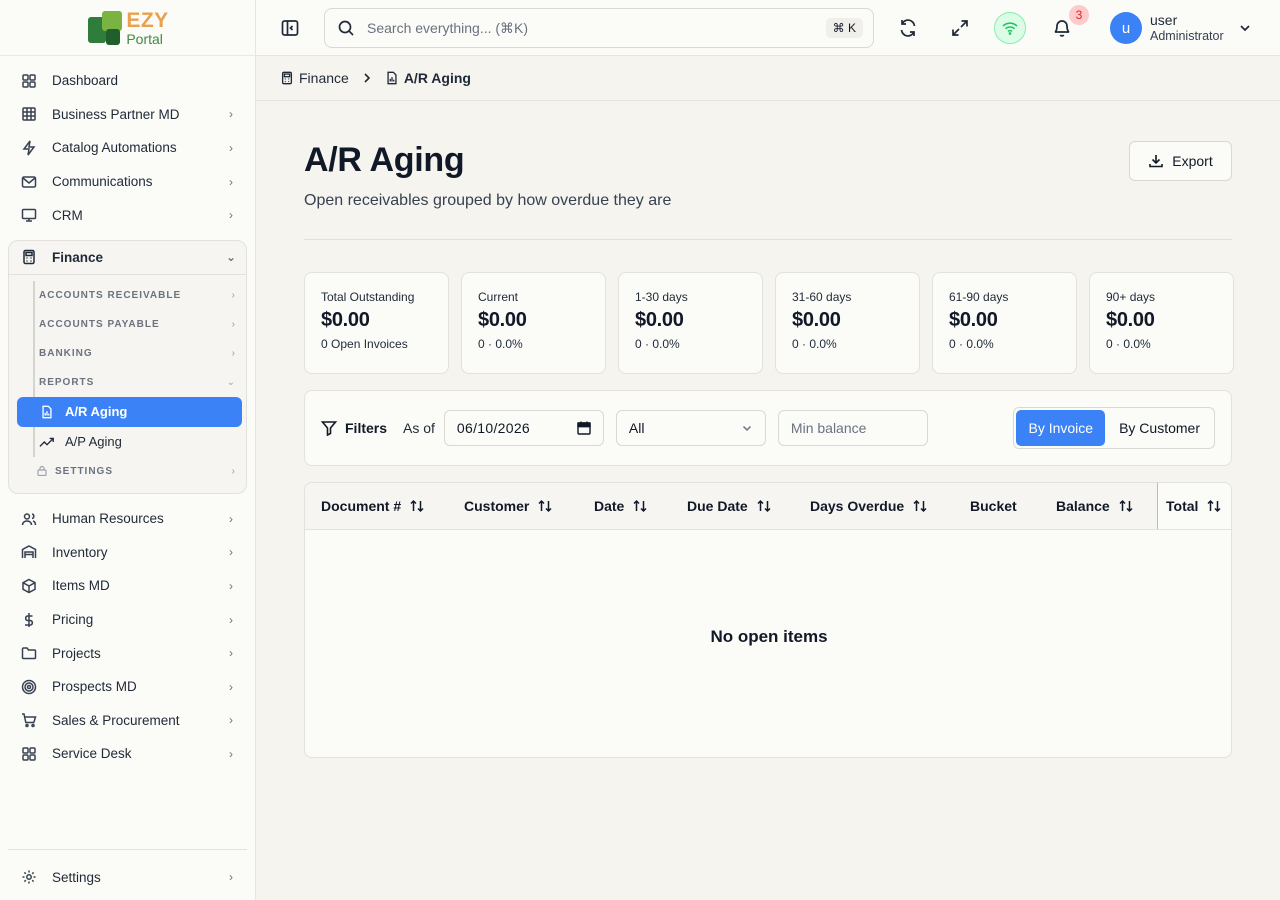 The height and width of the screenshot is (900, 1280). I want to click on connection-status, so click(1010, 28).